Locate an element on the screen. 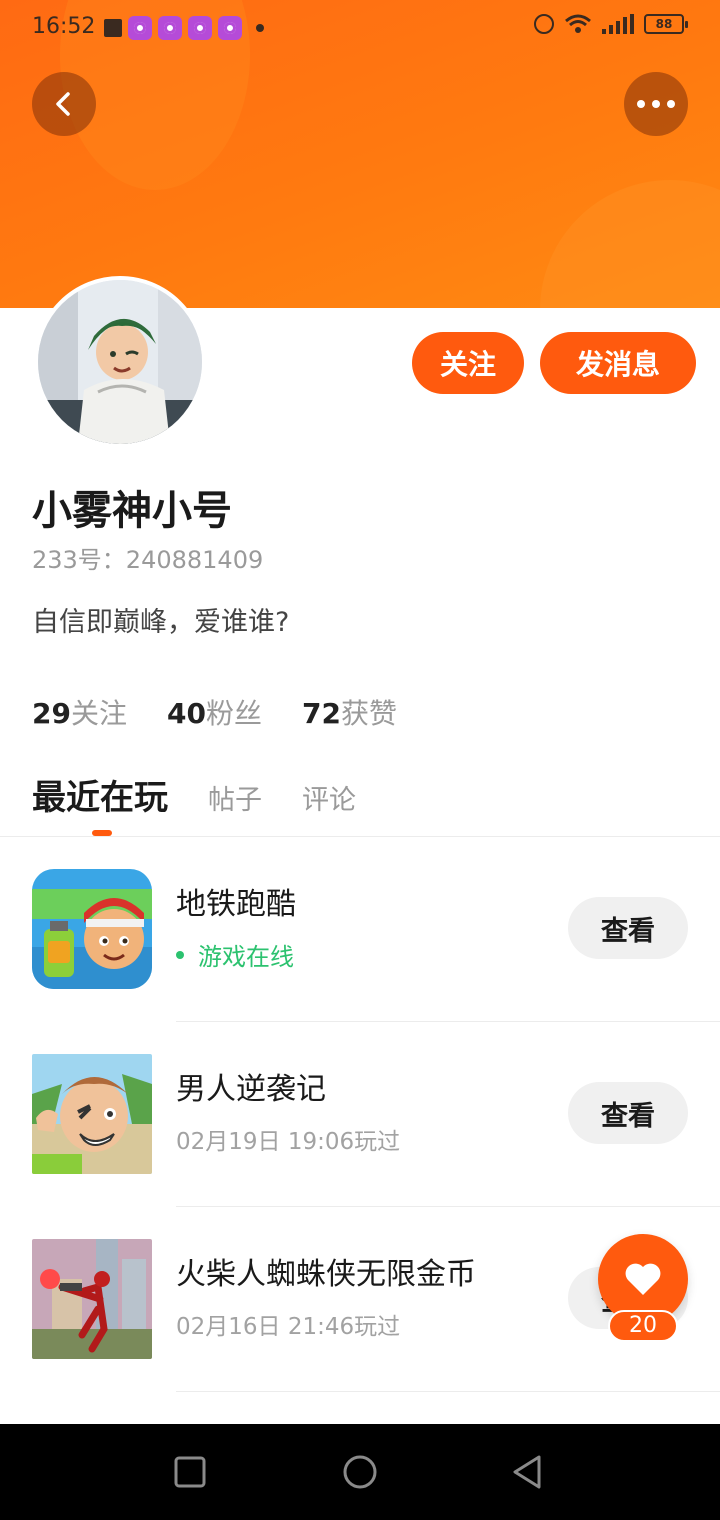 This screenshot has height=1520, width=720. chevron-left-icon is located at coordinates (63, 104).